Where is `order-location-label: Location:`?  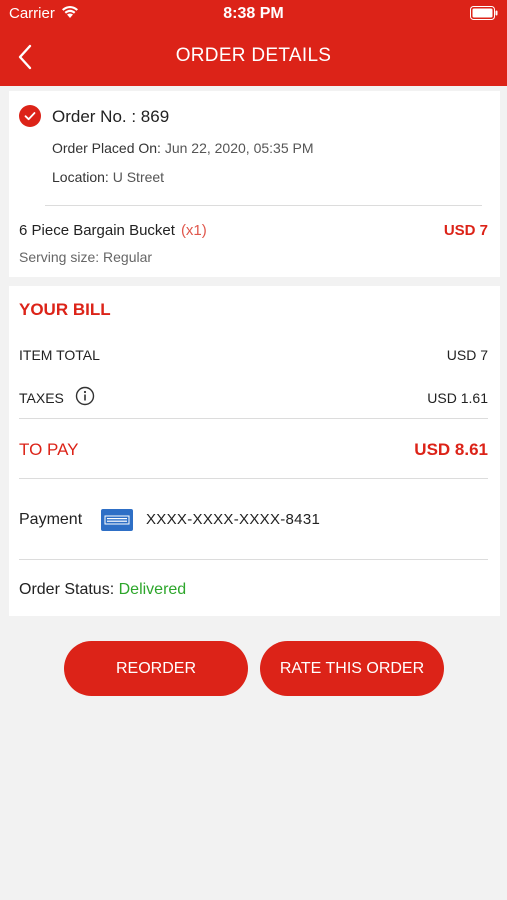 order-location-label: Location: is located at coordinates (80, 177).